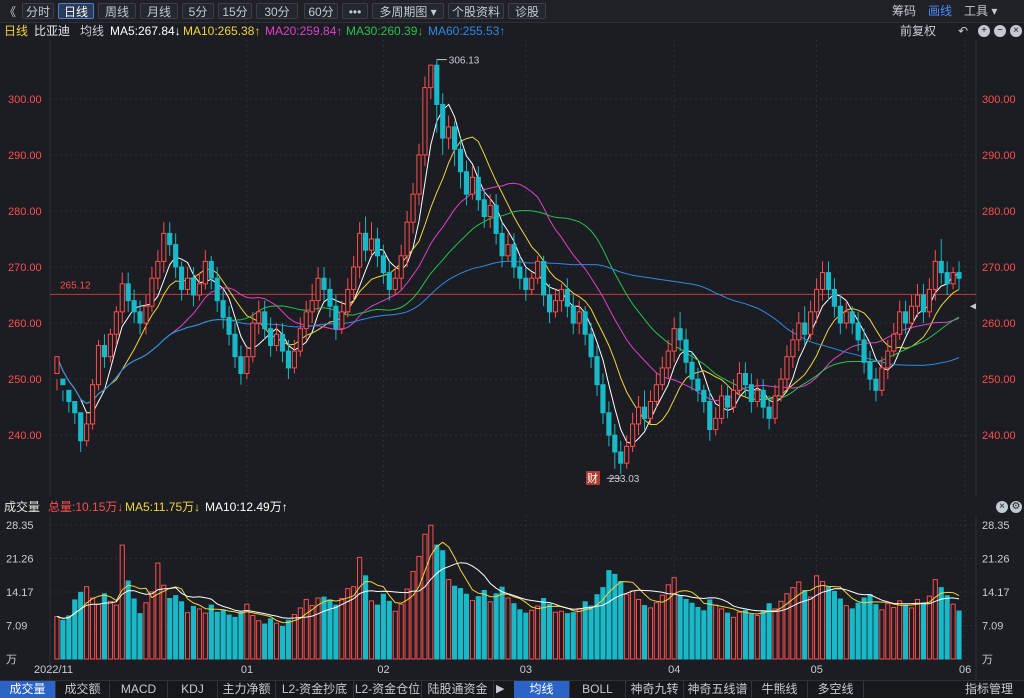 Image resolution: width=1024 pixels, height=698 pixels. Describe the element at coordinates (28, 689) in the screenshot. I see `indicator-tab-0: 成交量` at that location.